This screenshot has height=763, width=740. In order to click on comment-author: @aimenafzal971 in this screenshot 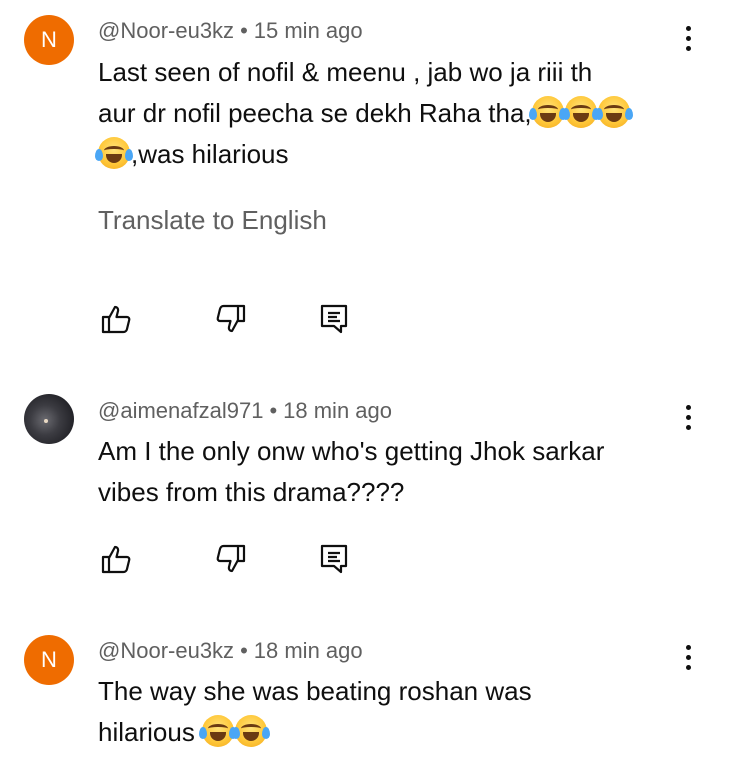, I will do `click(180, 410)`.